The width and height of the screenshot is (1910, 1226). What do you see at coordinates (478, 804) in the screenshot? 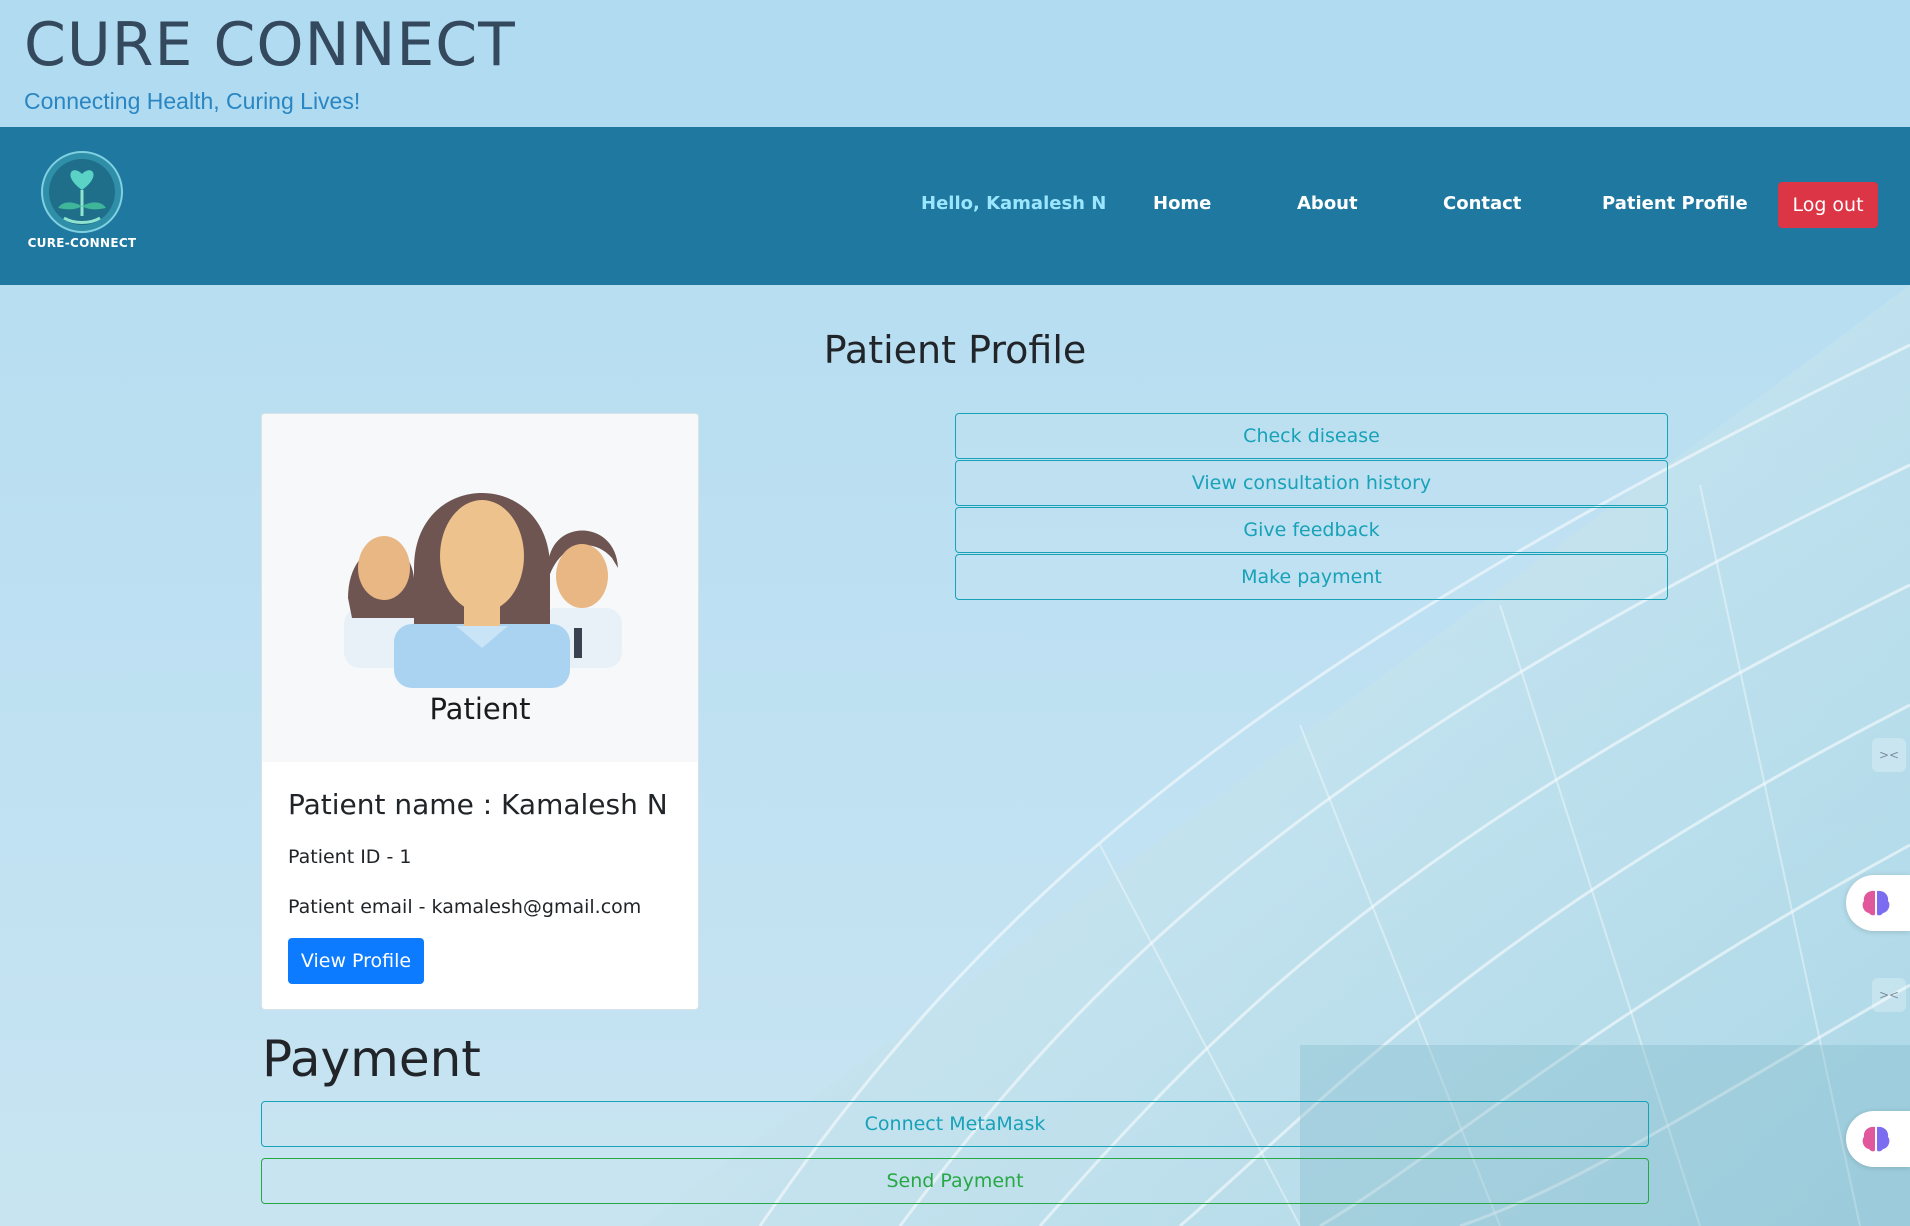
I see `patient-name: Patient name : Kamalesh N` at bounding box center [478, 804].